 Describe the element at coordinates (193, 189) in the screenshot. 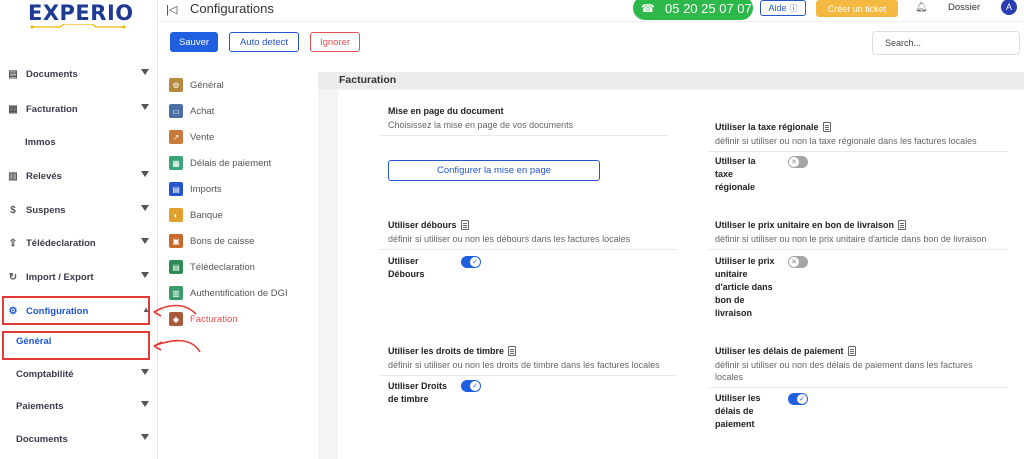

I see `submenu-item-imports: ▤ Imports` at that location.